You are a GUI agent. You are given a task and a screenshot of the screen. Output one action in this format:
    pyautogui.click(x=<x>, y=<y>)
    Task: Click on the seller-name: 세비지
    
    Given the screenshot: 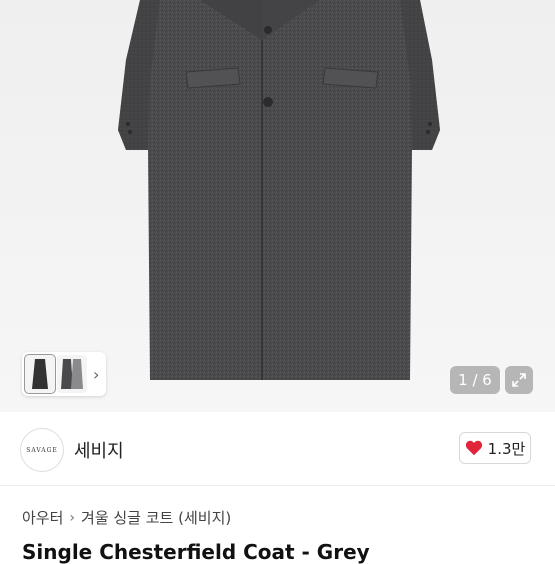 What is the action you would take?
    pyautogui.click(x=99, y=450)
    